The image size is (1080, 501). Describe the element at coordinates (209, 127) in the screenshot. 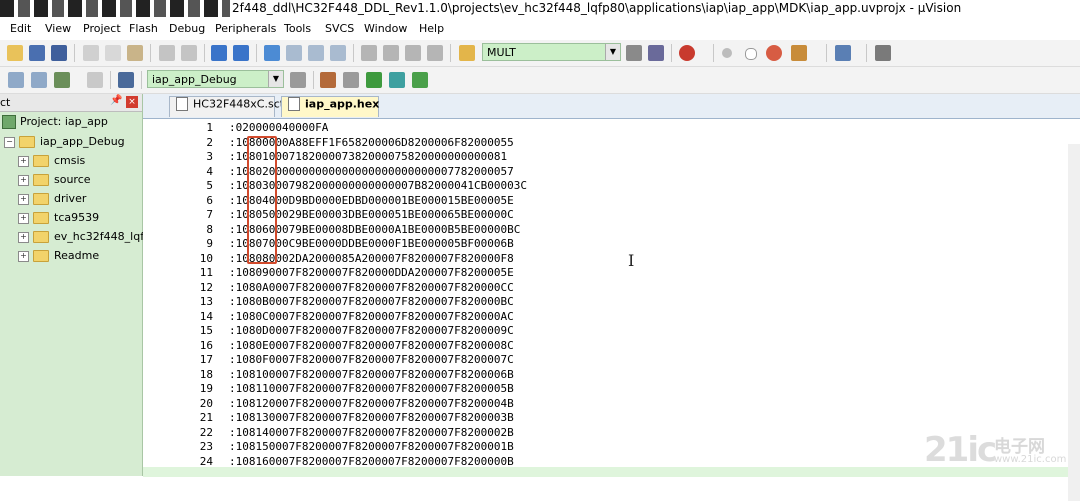

I see `line-number: 1` at that location.